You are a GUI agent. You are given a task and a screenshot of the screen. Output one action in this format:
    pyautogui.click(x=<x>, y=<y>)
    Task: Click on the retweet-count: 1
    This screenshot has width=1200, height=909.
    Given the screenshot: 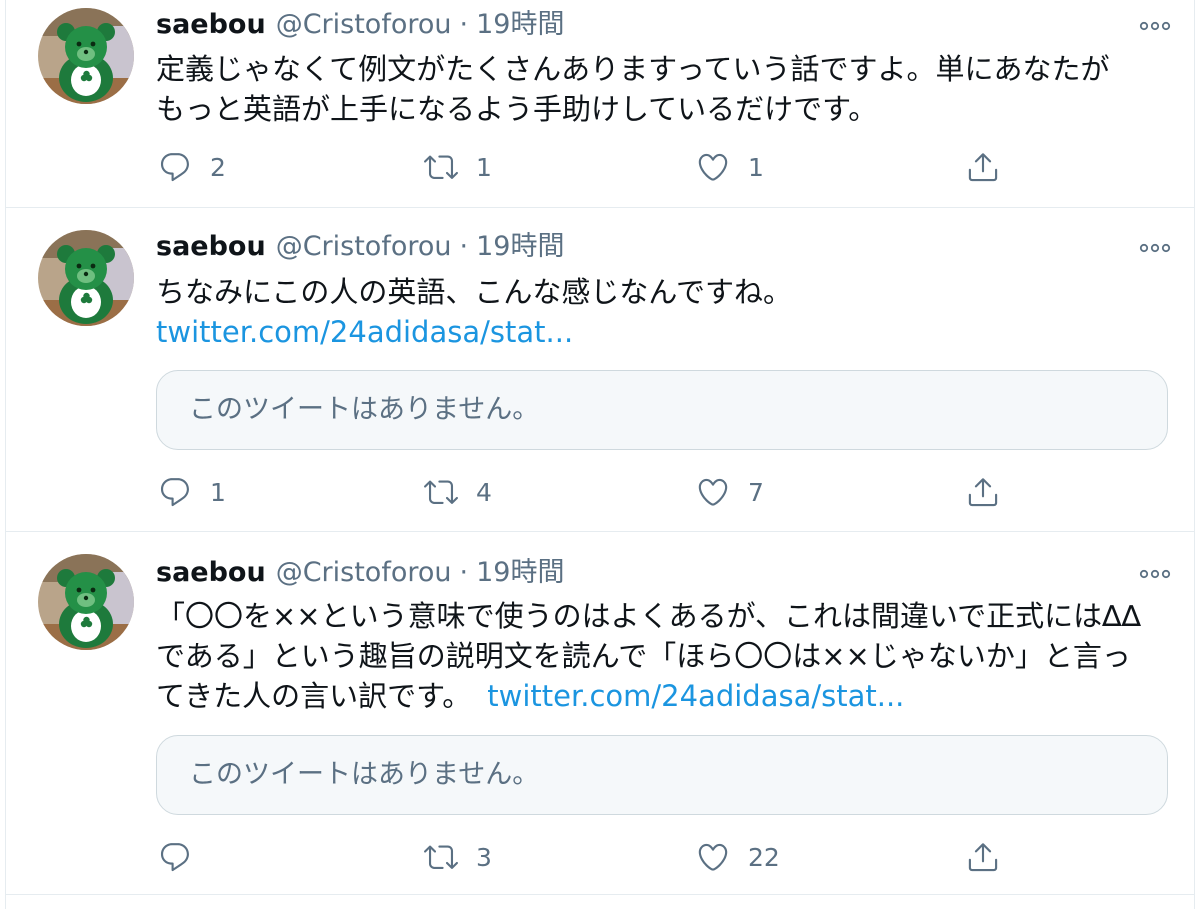 What is the action you would take?
    pyautogui.click(x=484, y=167)
    